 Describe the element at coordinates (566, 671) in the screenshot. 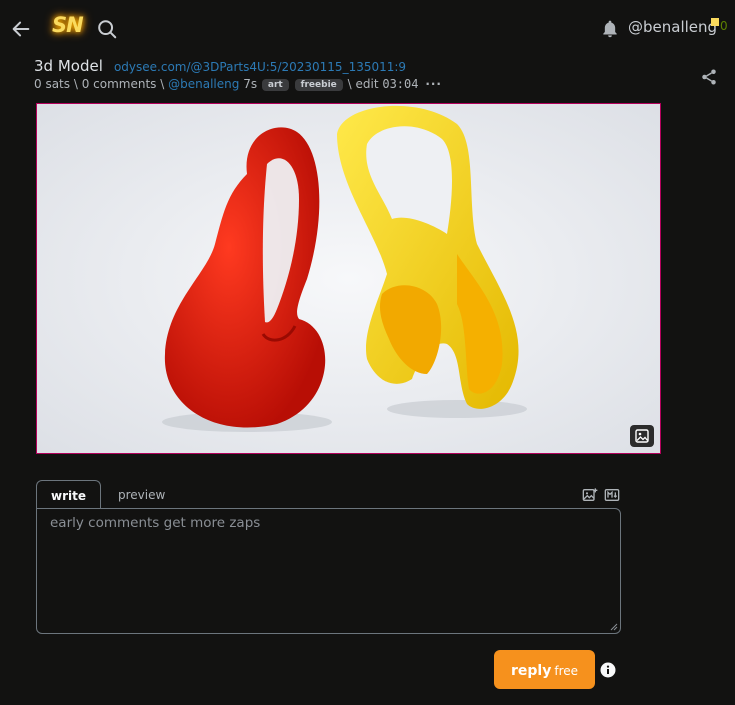

I see `reply-cost: free` at that location.